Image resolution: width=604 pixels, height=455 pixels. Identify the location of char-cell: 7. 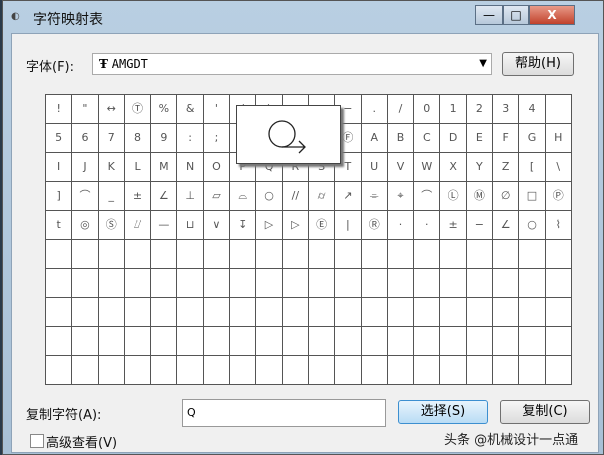
(111, 138).